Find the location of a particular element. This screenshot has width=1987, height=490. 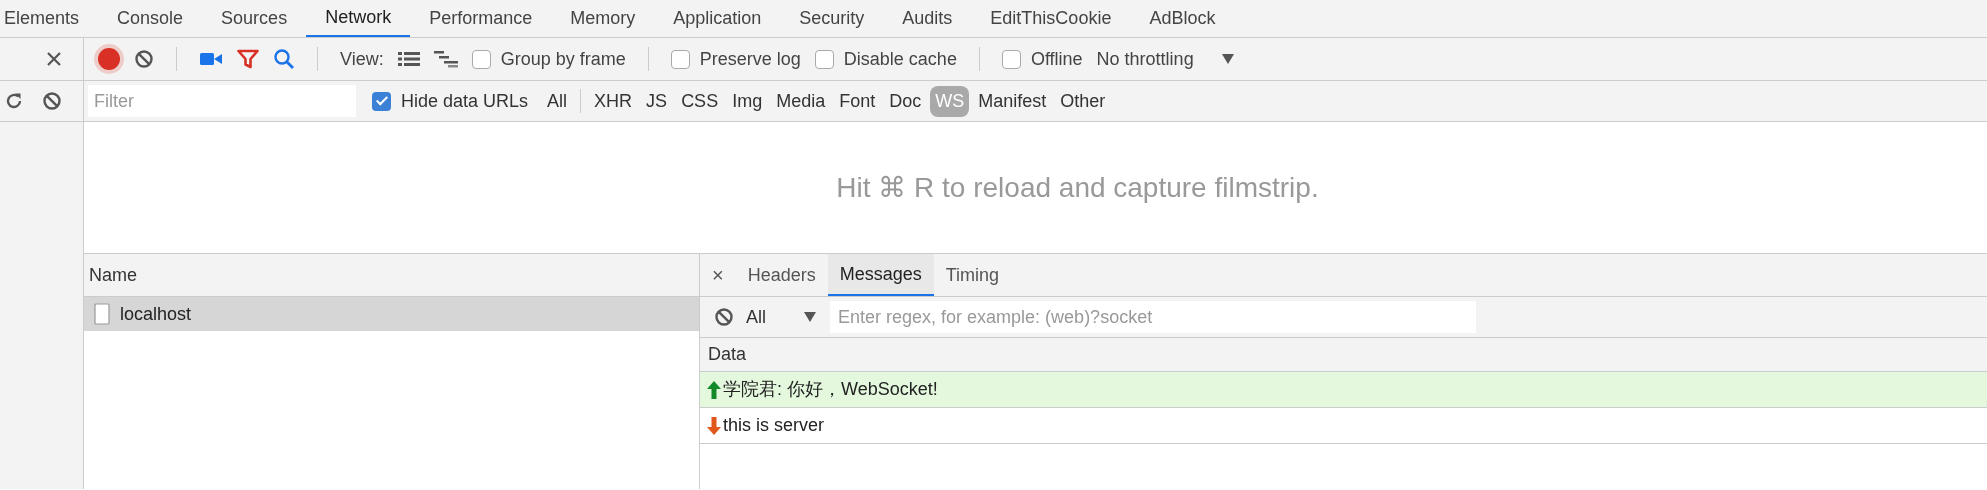

filmstrip-hint: Hit ⌘ R to reload and capture filmstrip. is located at coordinates (1077, 187).